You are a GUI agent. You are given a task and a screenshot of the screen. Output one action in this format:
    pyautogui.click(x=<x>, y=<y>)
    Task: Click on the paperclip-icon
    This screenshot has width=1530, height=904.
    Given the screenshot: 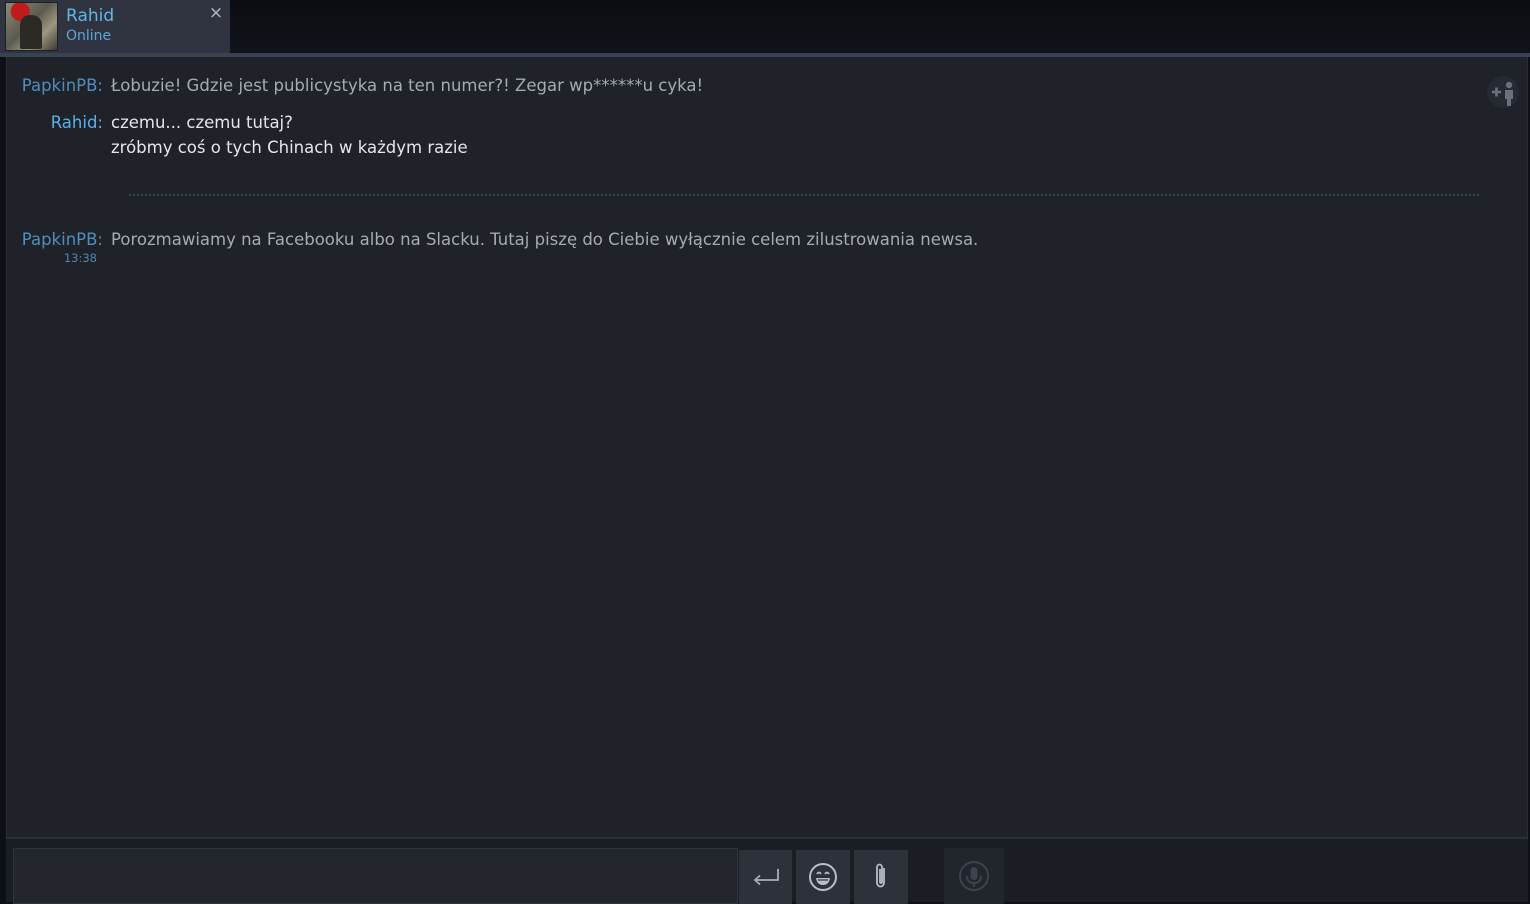 What is the action you would take?
    pyautogui.click(x=880, y=875)
    